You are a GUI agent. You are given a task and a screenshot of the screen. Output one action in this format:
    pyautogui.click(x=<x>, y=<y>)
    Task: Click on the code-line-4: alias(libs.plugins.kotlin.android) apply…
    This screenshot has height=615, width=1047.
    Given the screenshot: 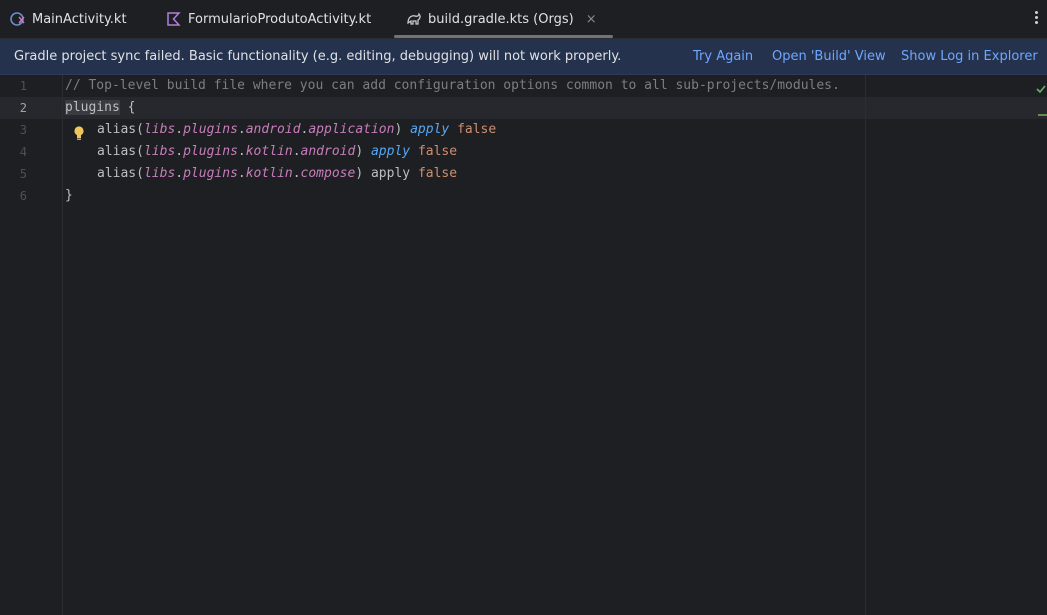 What is the action you would take?
    pyautogui.click(x=277, y=152)
    